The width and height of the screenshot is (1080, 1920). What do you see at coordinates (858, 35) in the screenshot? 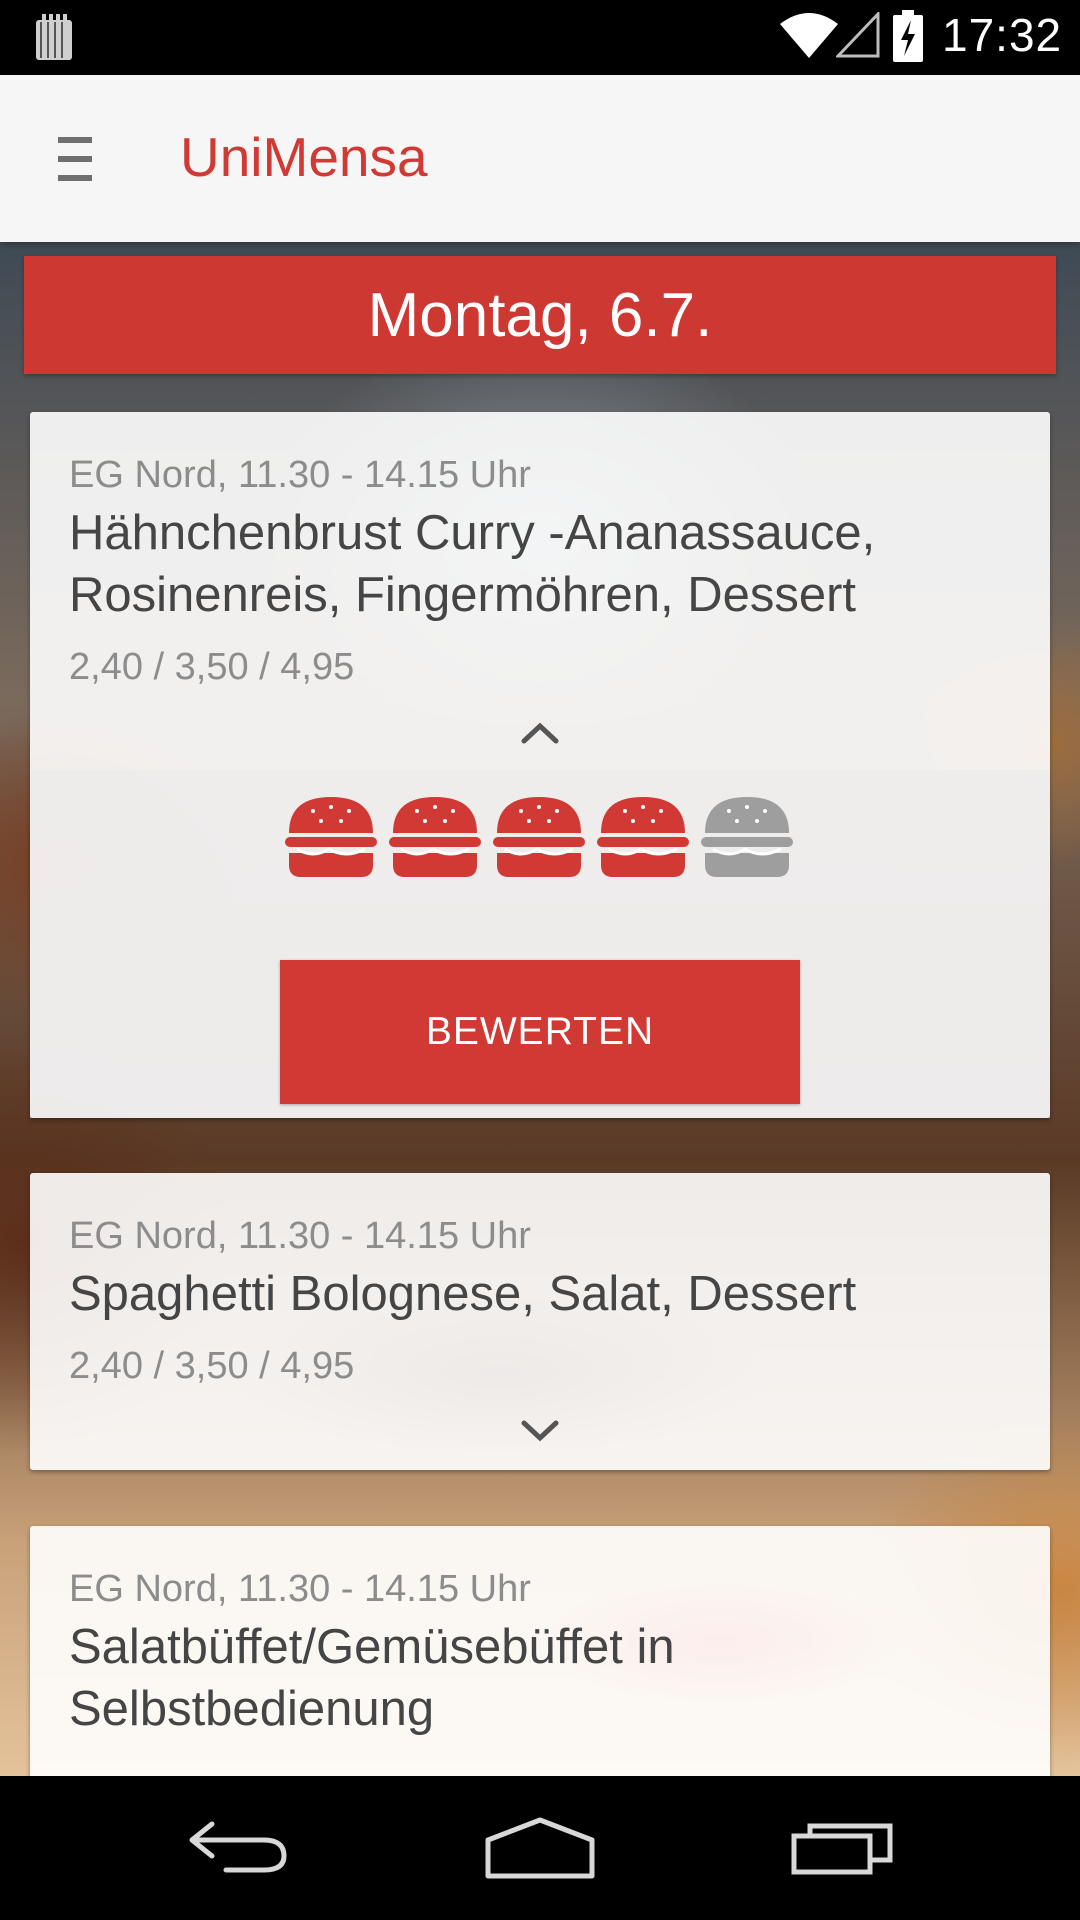
I see `signal-icon` at bounding box center [858, 35].